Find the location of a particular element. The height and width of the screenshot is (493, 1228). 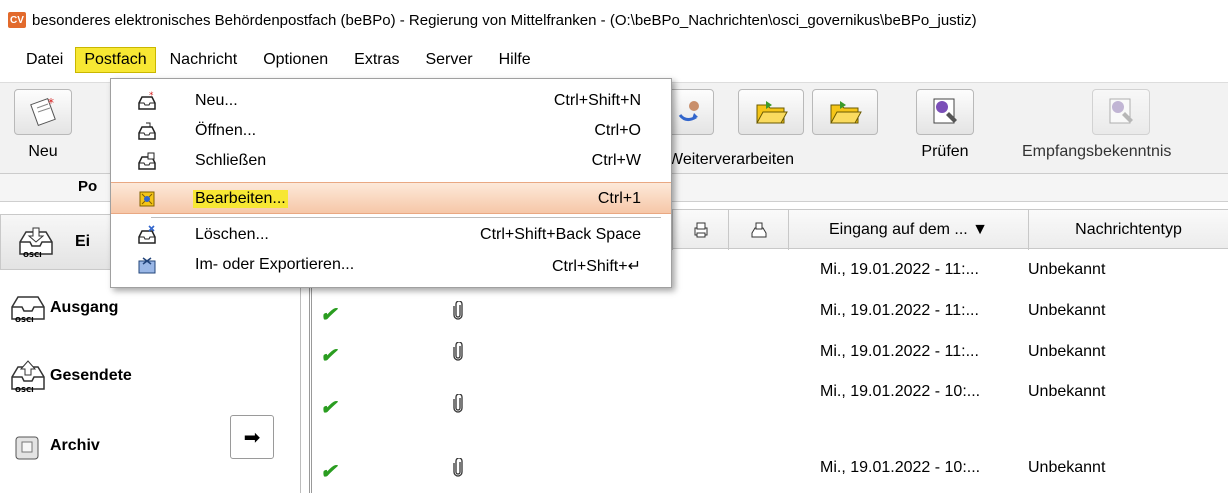

menu-item-shortcut: Ctrl+1 is located at coordinates (619, 198).